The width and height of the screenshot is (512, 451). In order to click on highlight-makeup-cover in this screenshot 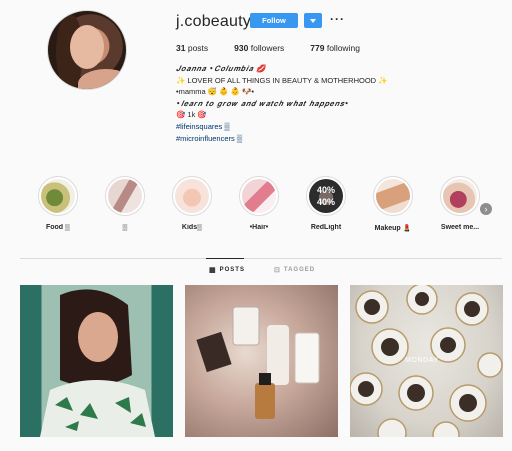, I will do `click(393, 196)`.